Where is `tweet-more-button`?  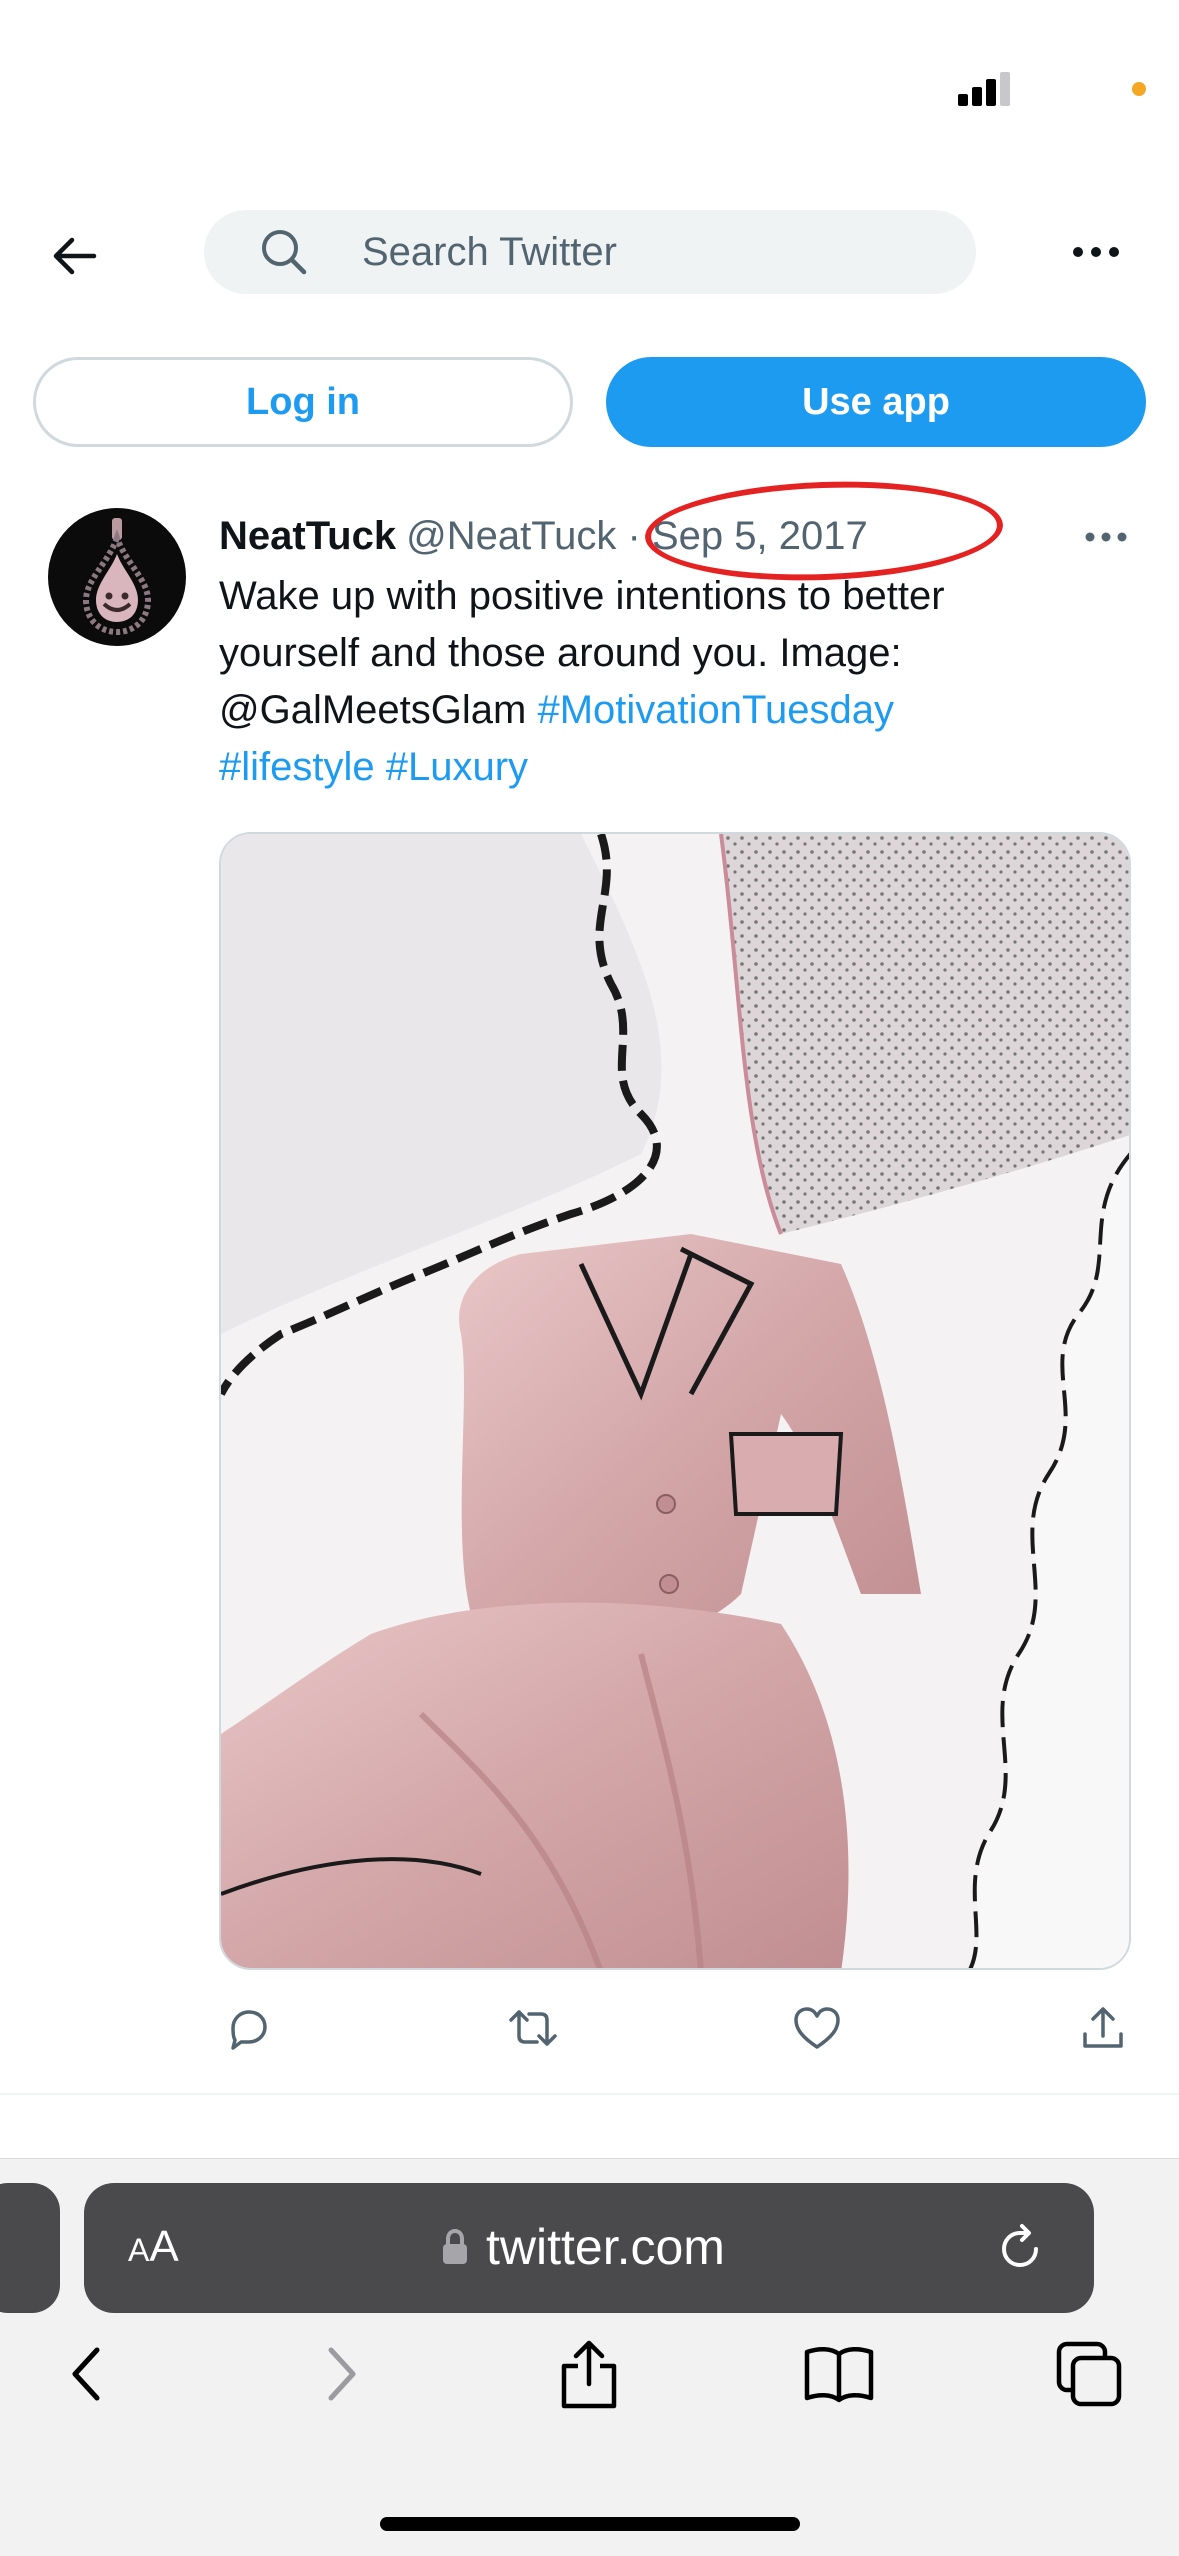
tweet-more-button is located at coordinates (1106, 537).